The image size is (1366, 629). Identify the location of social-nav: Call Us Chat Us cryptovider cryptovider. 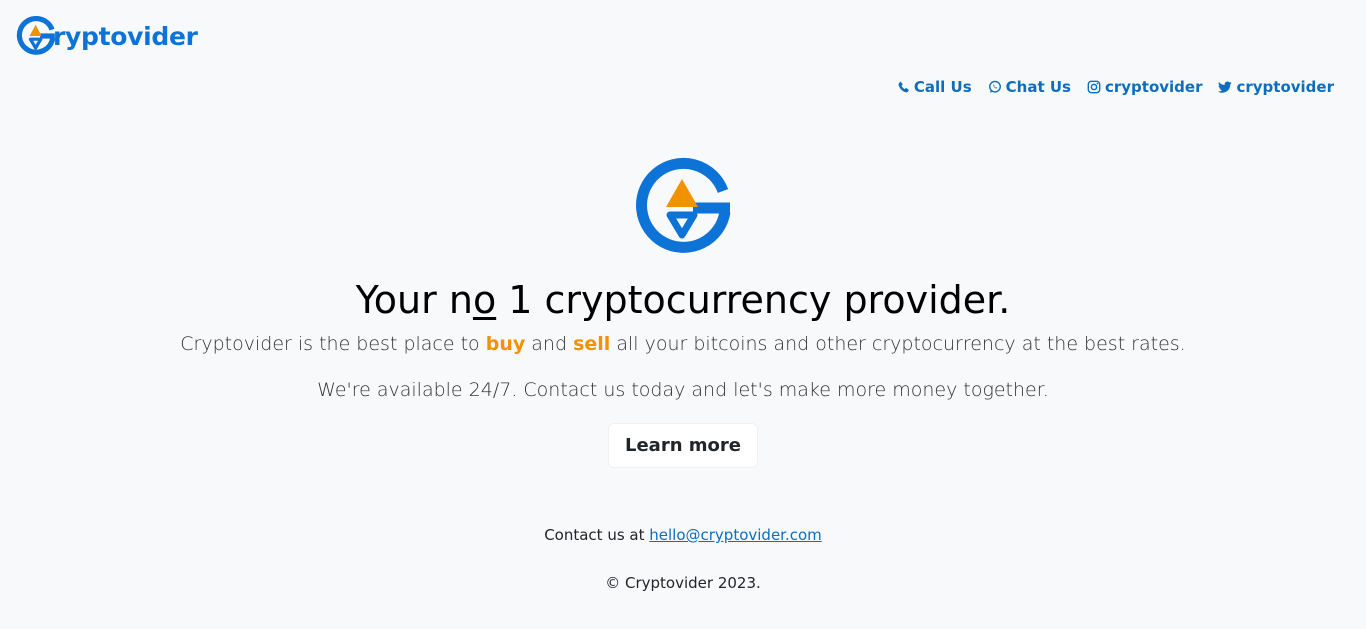
(1115, 87).